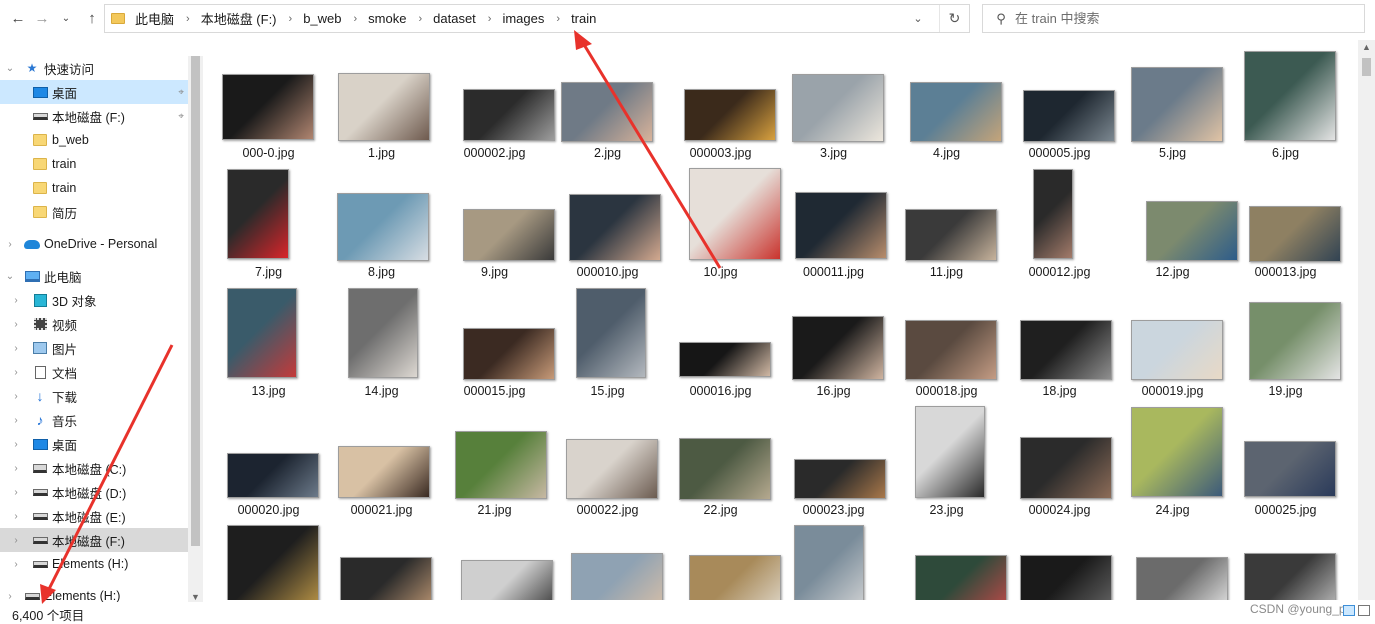 This screenshot has width=1375, height=624. What do you see at coordinates (946, 460) in the screenshot?
I see `file-item: 23.jpg` at bounding box center [946, 460].